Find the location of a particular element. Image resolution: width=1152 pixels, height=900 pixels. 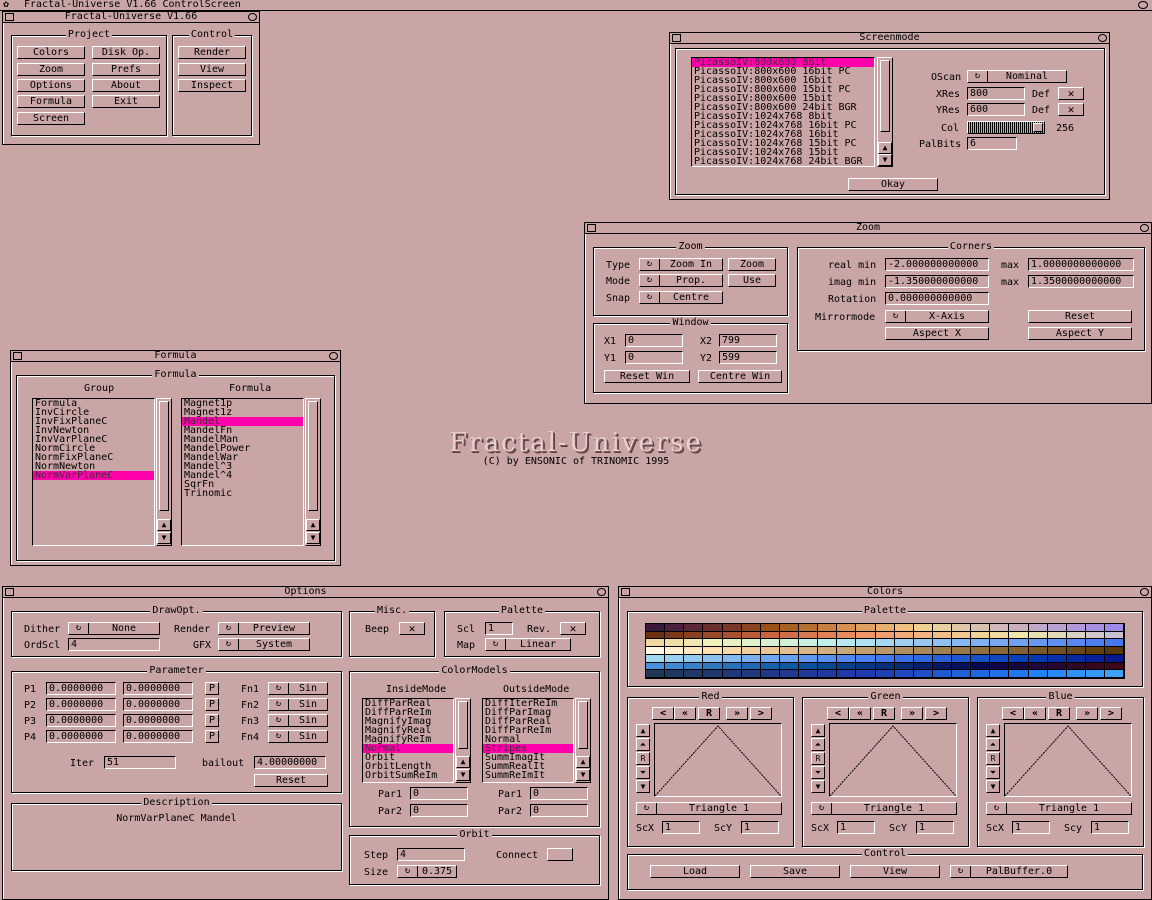

load-button: Load is located at coordinates (695, 871).